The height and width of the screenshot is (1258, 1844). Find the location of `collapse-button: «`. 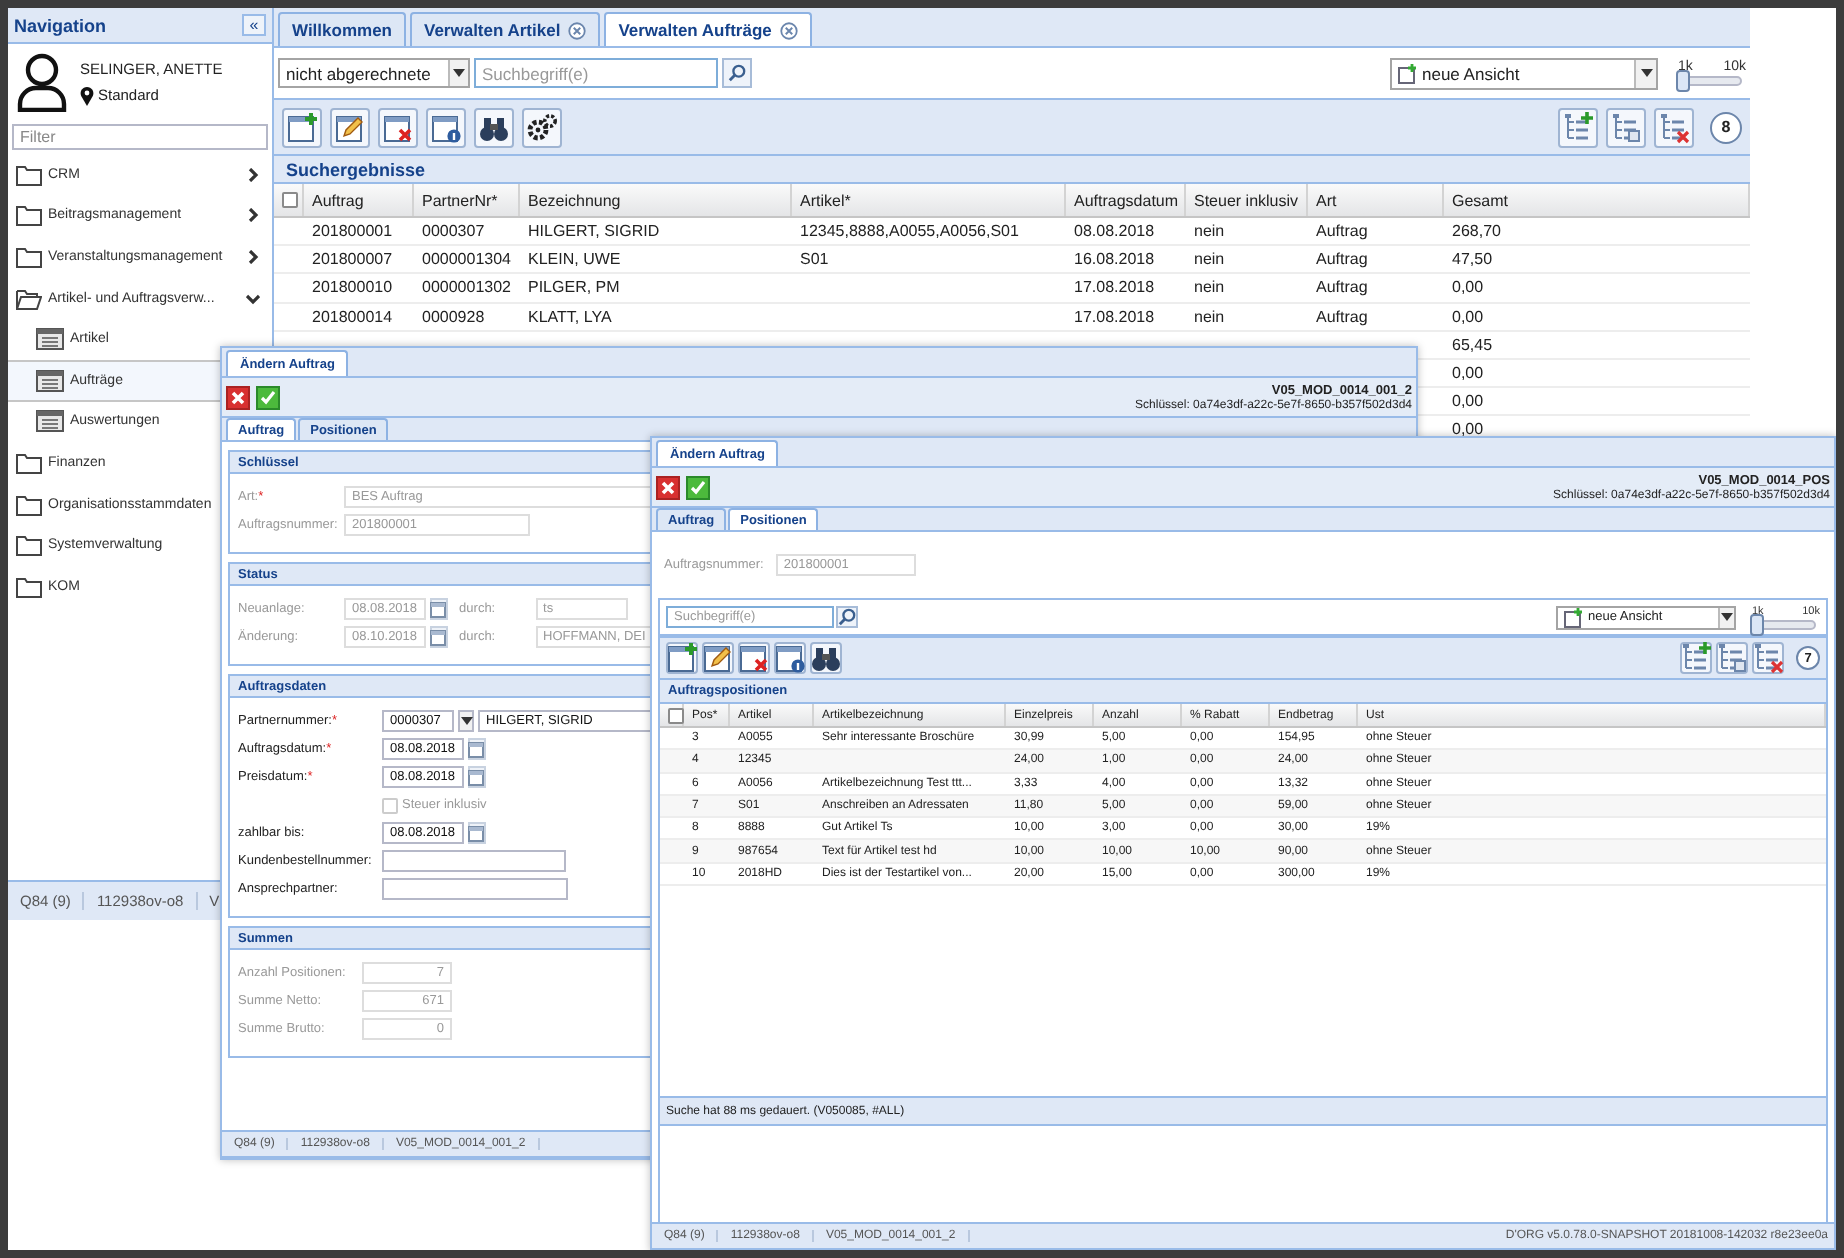

collapse-button: « is located at coordinates (254, 25).